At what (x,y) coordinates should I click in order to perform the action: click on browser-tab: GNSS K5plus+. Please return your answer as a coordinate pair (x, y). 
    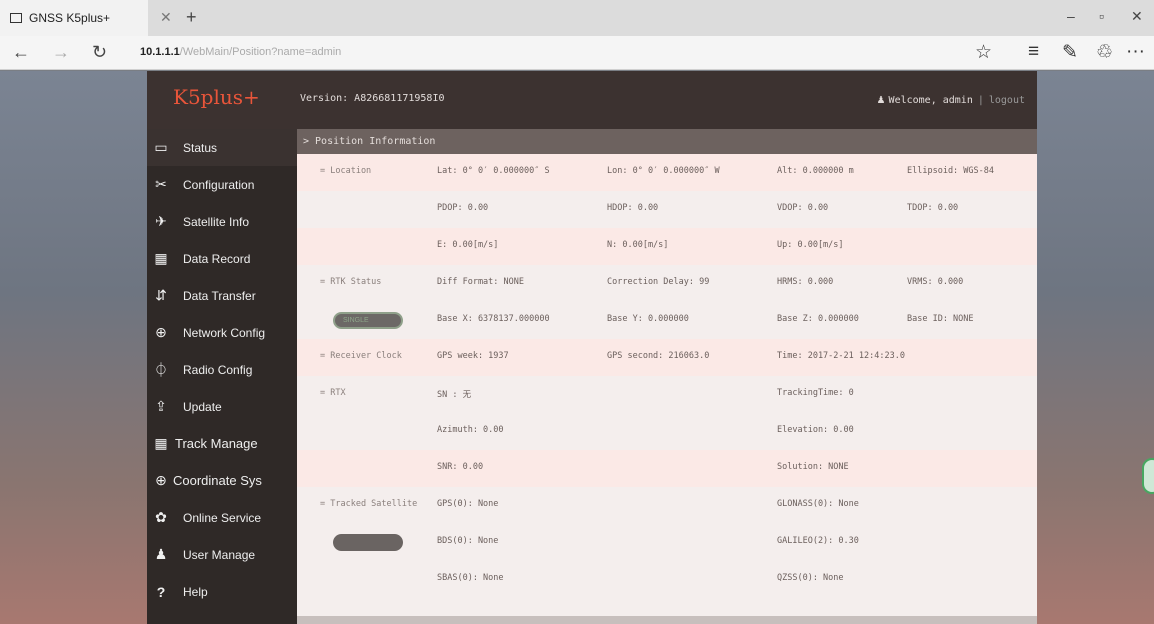
    Looking at the image, I should click on (74, 18).